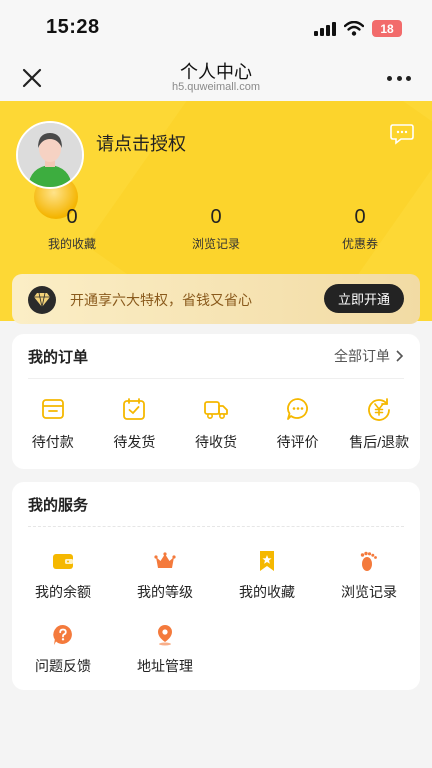 The width and height of the screenshot is (432, 768). What do you see at coordinates (52, 442) in the screenshot?
I see `order-item-label: 待付款` at bounding box center [52, 442].